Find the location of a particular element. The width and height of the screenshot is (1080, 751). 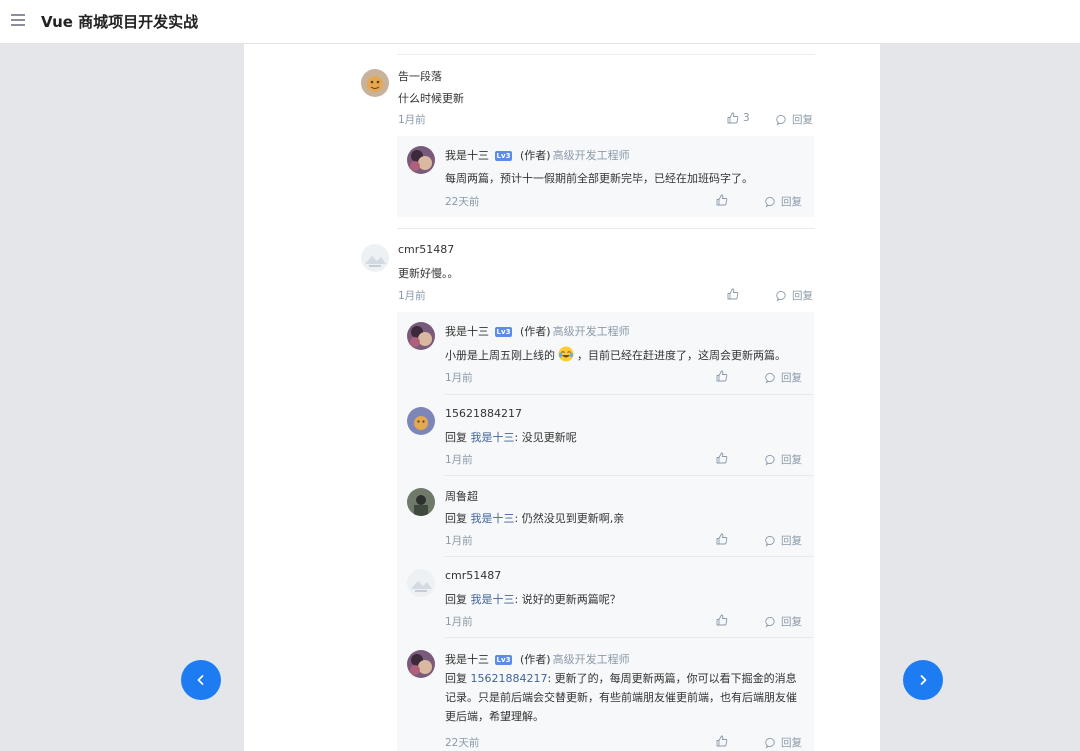

reply-text: 小册是上周五刚上线的 ，目前已经在赶进度了，这周会更新两篇。 is located at coordinates (615, 354).